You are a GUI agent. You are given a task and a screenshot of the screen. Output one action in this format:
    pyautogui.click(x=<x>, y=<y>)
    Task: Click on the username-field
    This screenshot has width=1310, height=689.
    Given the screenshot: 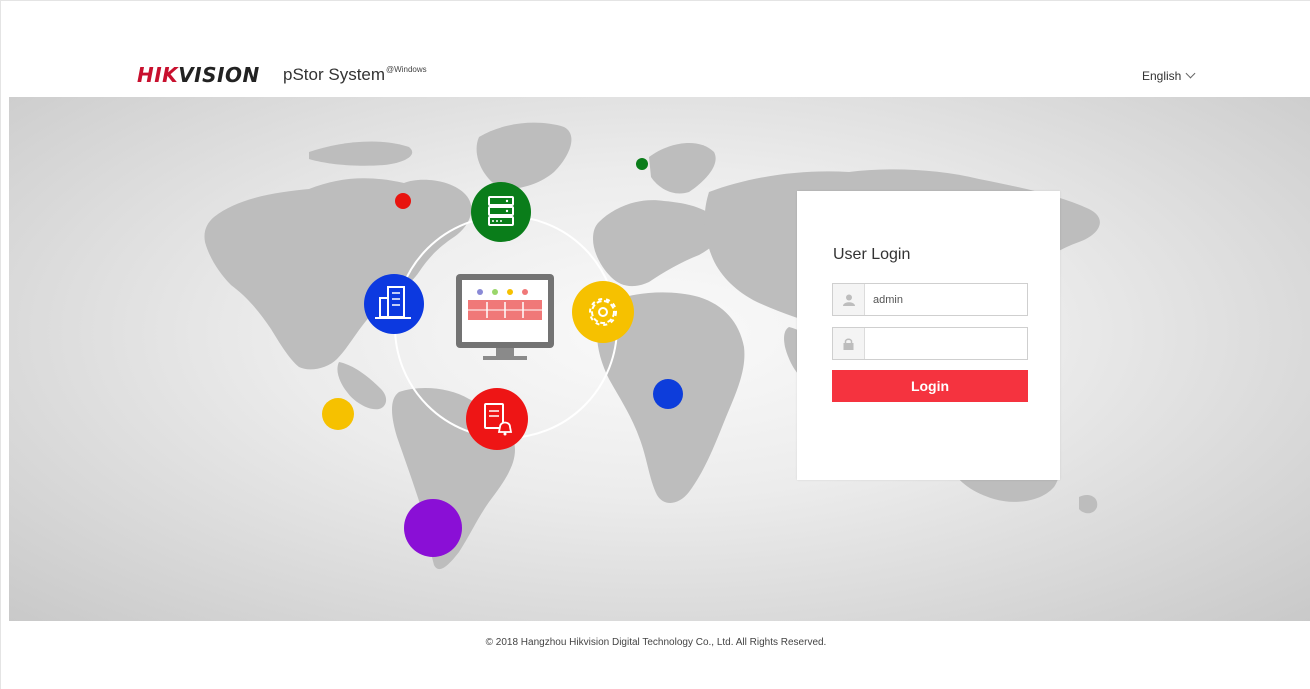 What is the action you would take?
    pyautogui.click(x=930, y=299)
    